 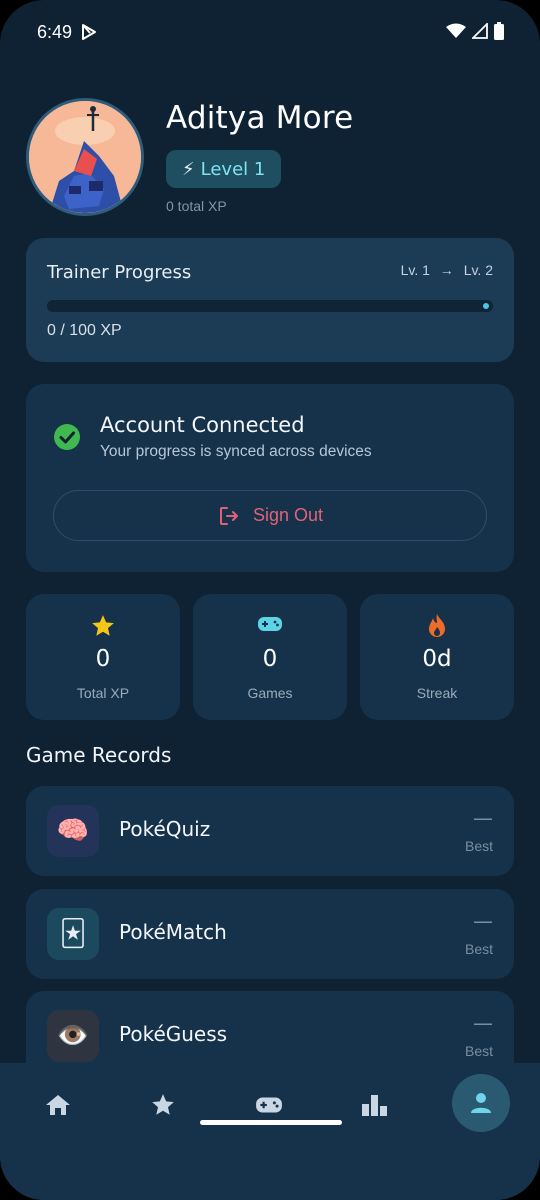 I want to click on stat-games: 0 Games, so click(x=270, y=657).